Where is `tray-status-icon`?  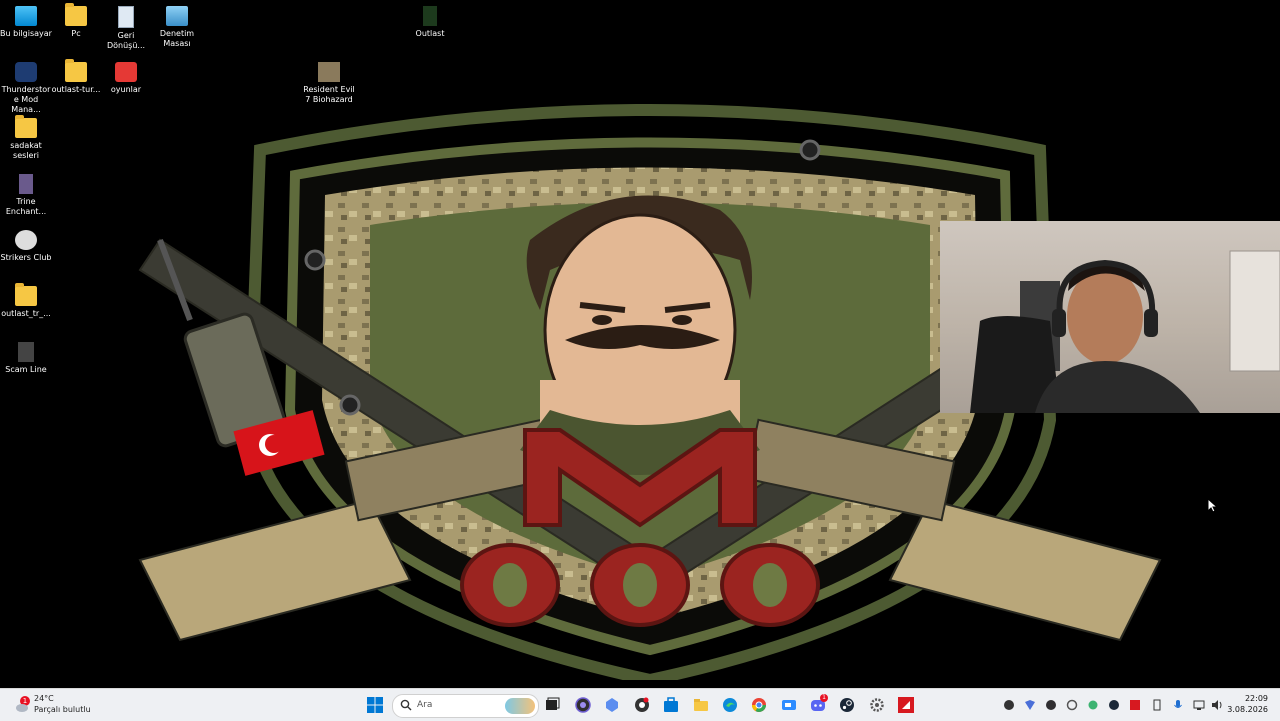 tray-status-icon is located at coordinates (1093, 705).